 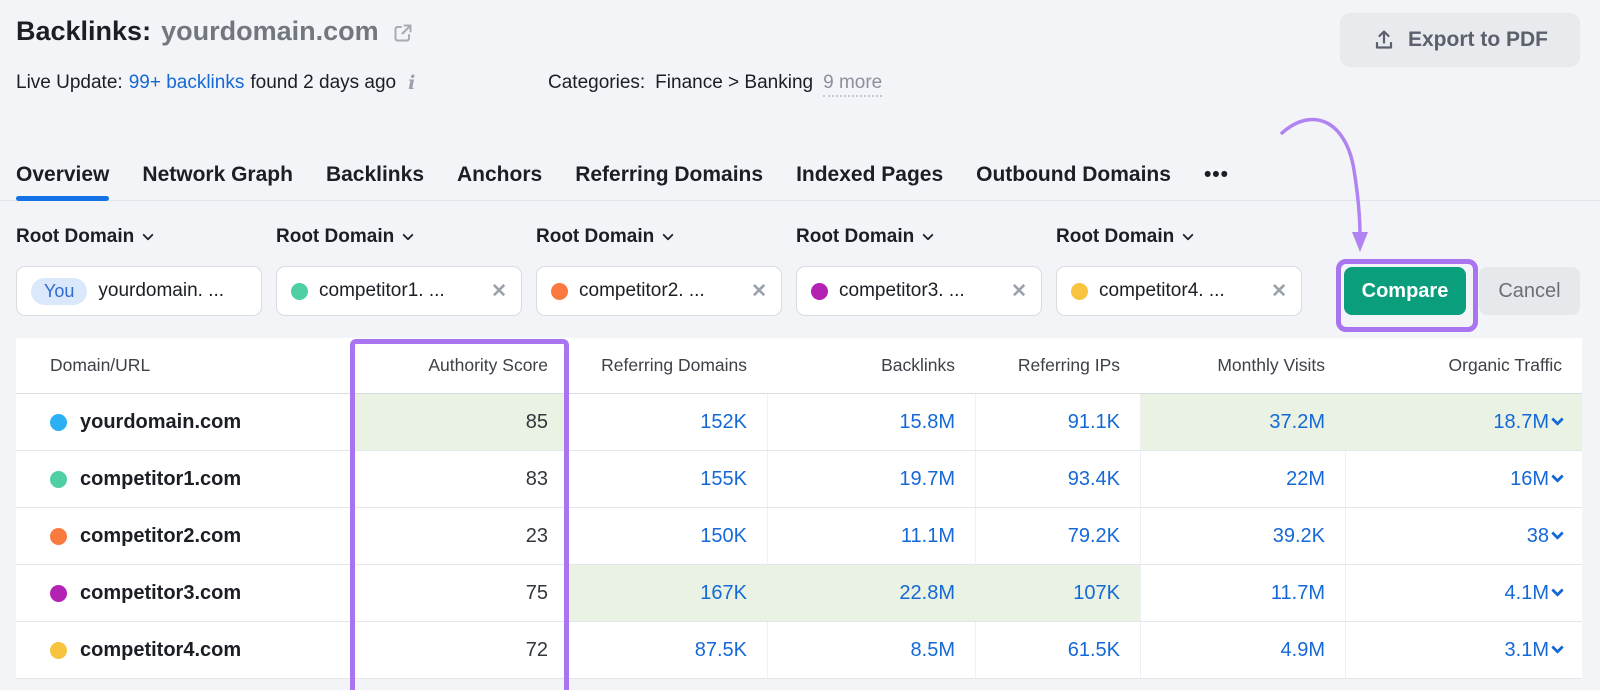 What do you see at coordinates (871, 422) in the screenshot?
I see `cell-backlinks: 15.8M` at bounding box center [871, 422].